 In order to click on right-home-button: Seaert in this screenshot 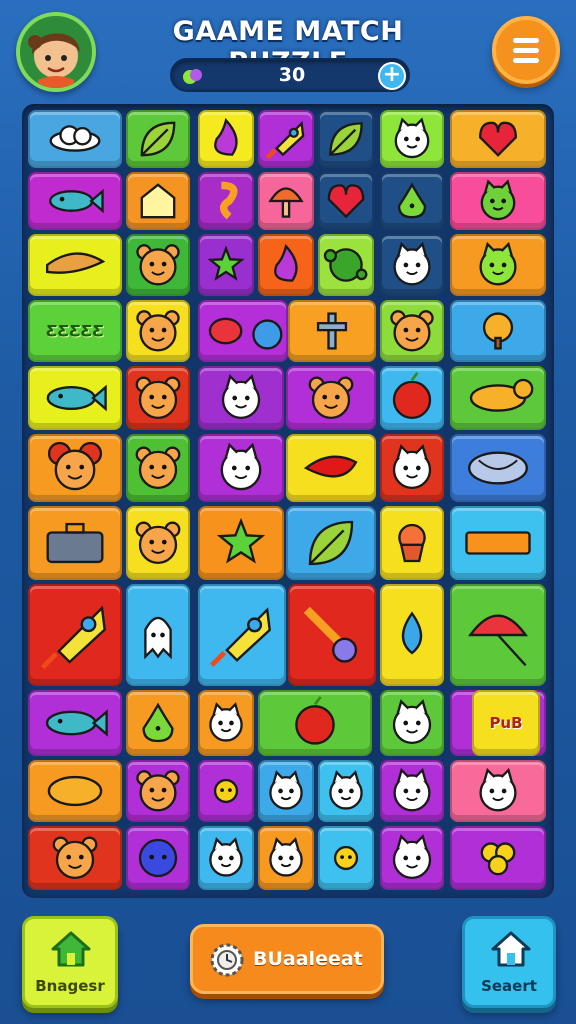, I will do `click(509, 962)`.